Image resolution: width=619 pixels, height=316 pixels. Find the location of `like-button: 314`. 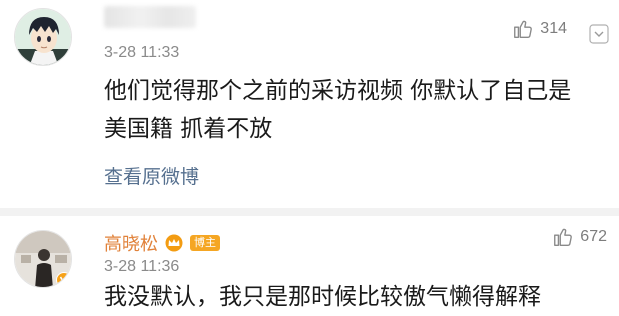

like-button: 314 is located at coordinates (539, 29).